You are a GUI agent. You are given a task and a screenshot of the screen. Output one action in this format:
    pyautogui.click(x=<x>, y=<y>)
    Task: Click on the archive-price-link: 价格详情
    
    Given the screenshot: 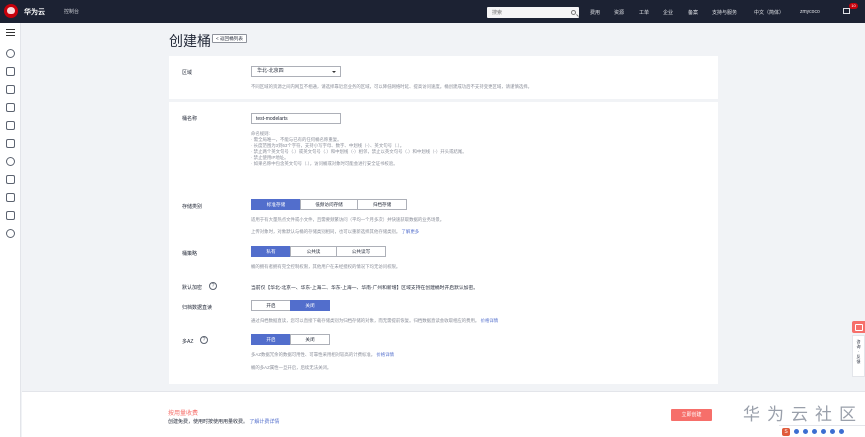 What is the action you would take?
    pyautogui.click(x=490, y=320)
    